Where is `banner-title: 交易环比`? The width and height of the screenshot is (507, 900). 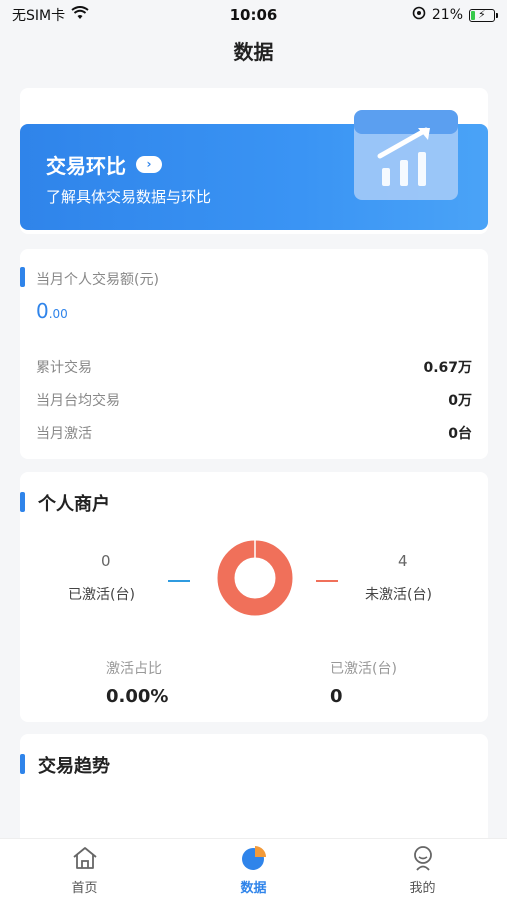
banner-title: 交易环比 is located at coordinates (86, 166).